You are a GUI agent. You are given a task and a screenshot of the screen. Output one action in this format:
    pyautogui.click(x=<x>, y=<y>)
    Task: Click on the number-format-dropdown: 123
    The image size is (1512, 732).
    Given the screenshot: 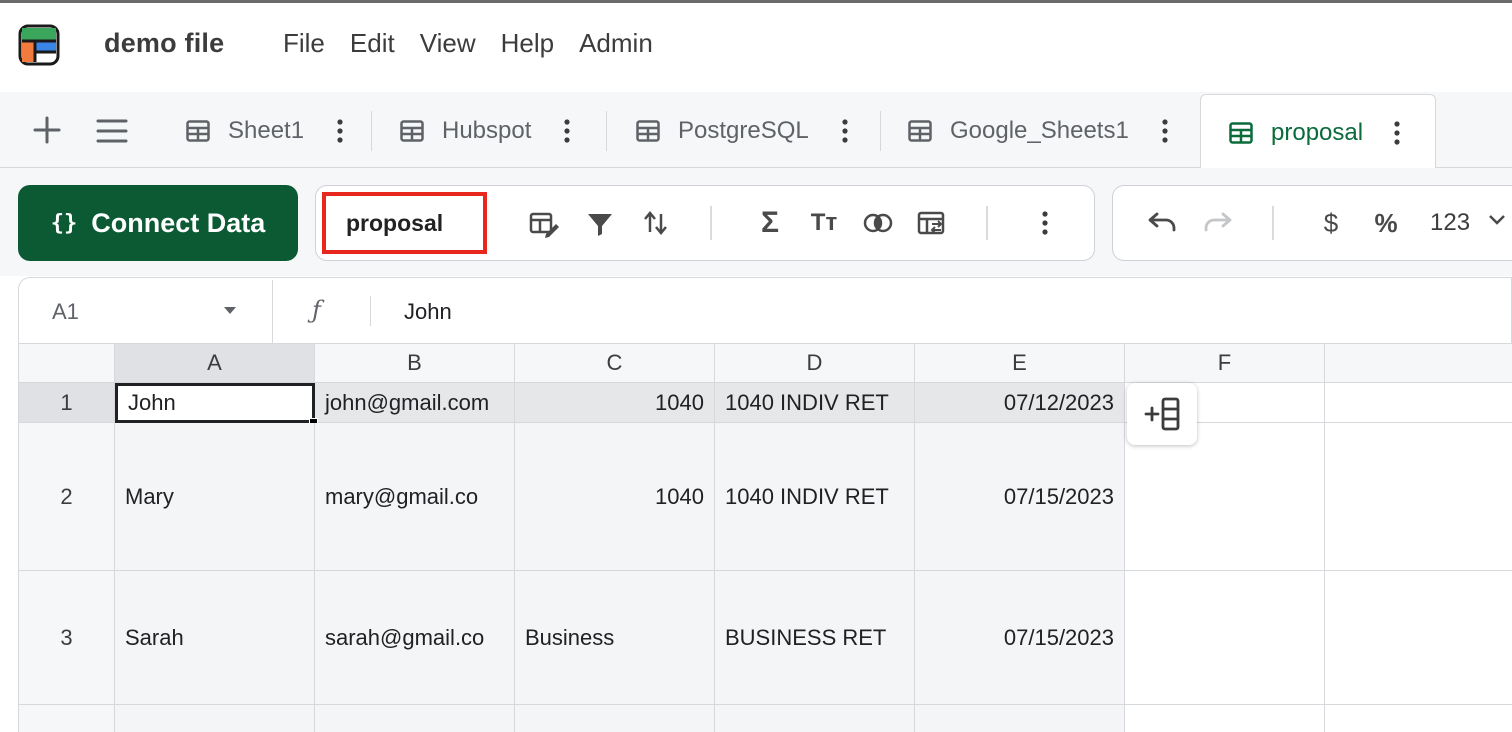 What is the action you would take?
    pyautogui.click(x=1450, y=223)
    